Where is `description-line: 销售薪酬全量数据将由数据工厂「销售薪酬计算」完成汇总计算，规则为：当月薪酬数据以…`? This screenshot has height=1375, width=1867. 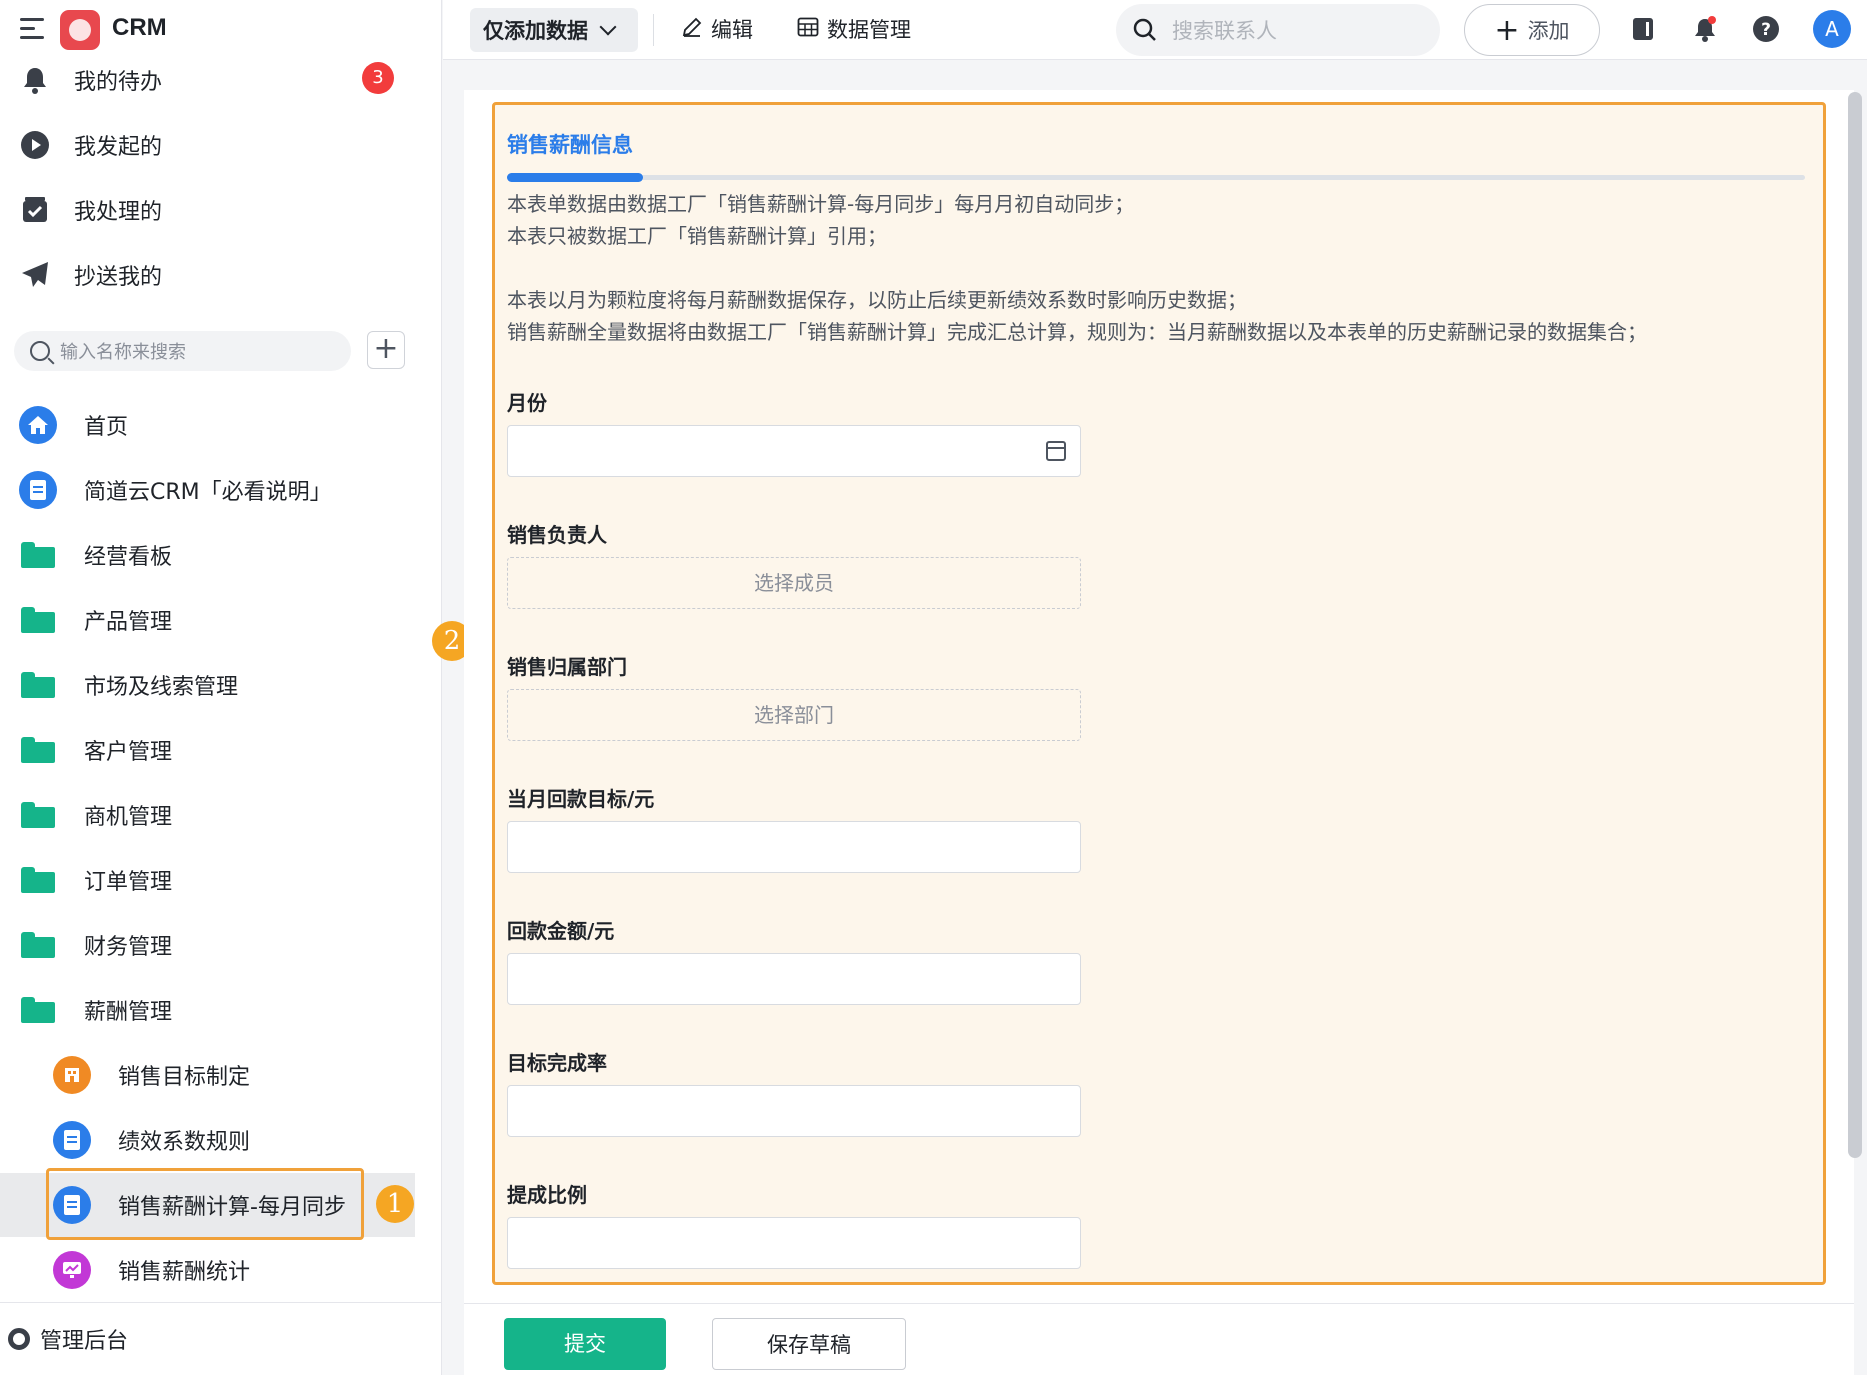 description-line: 销售薪酬全量数据将由数据工厂「销售薪酬计算」完成汇总计算，规则为：当月薪酬数据以… is located at coordinates (1077, 332).